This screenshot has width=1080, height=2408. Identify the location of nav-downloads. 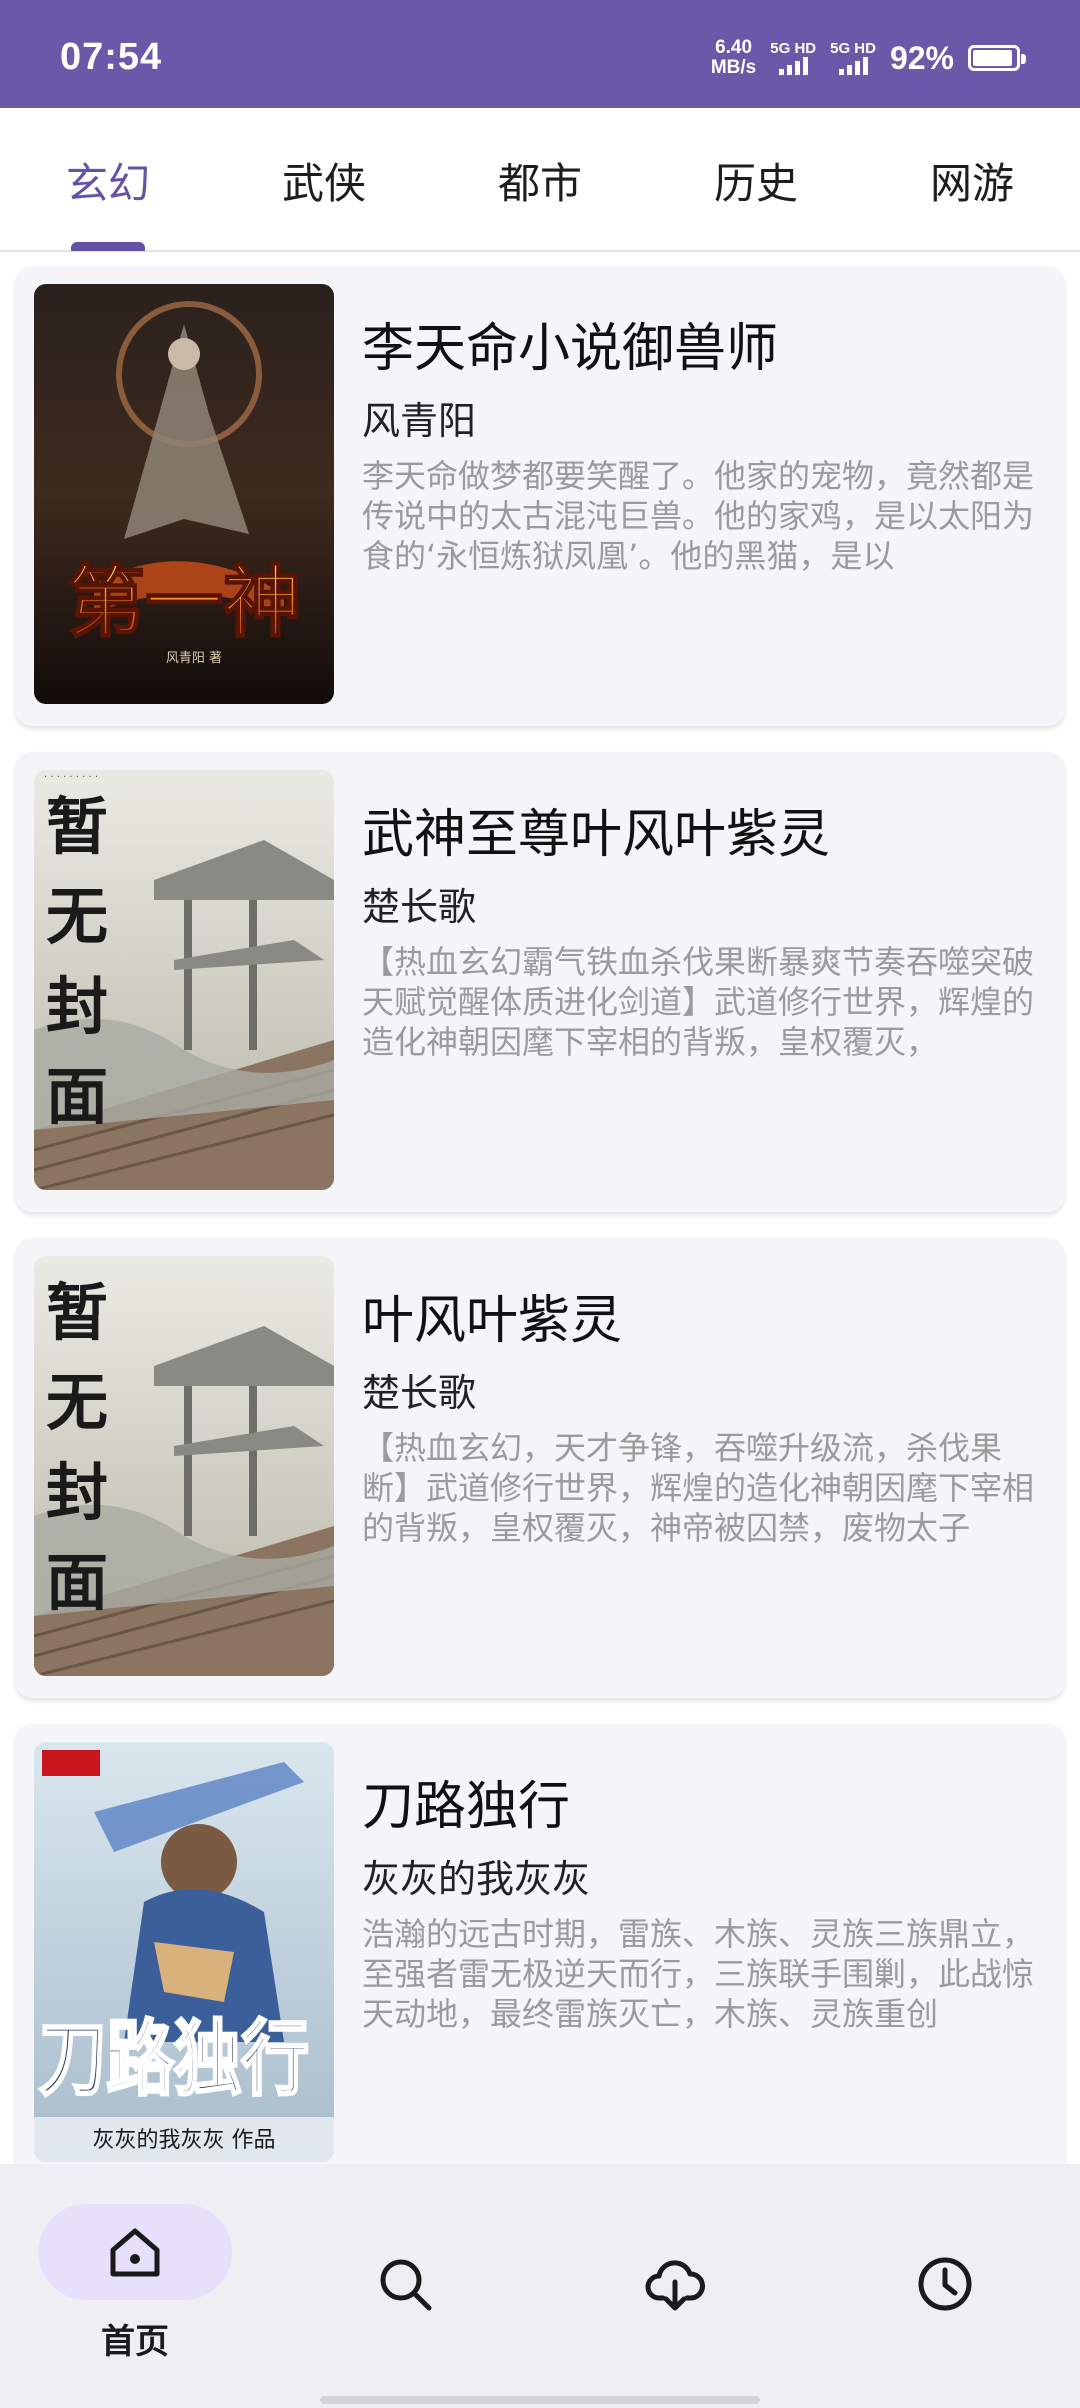
(675, 2289).